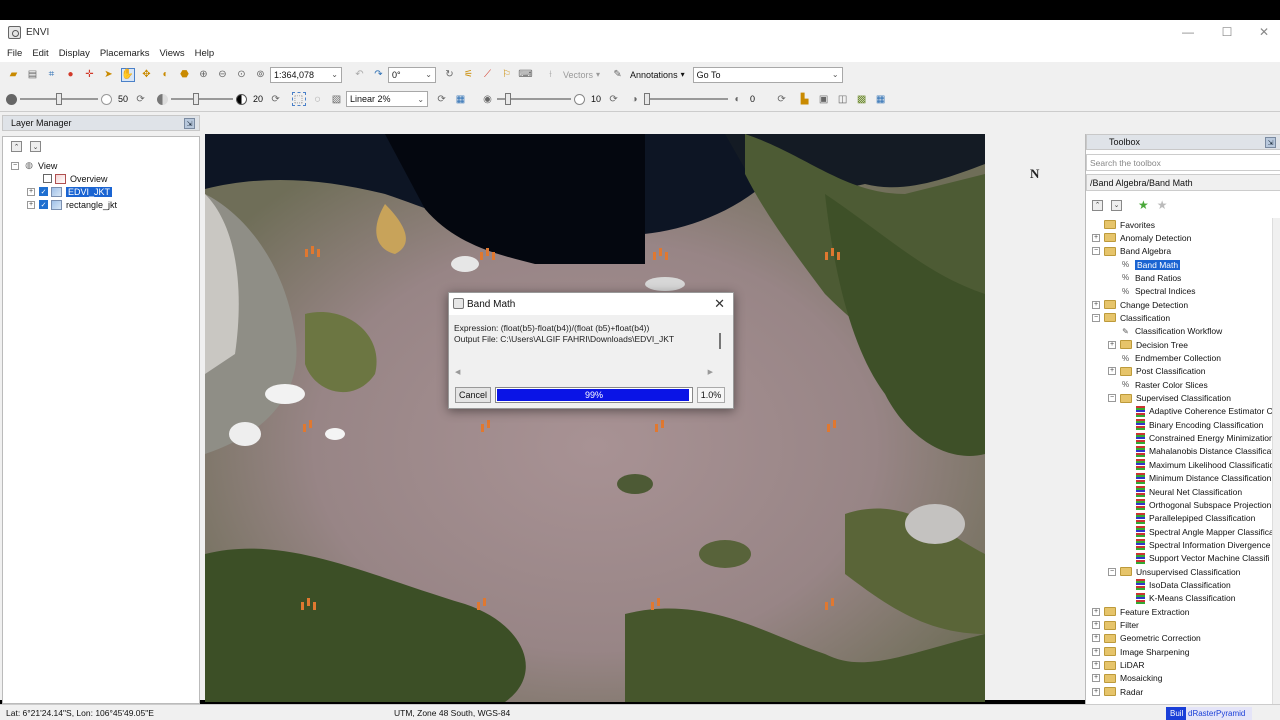 The height and width of the screenshot is (720, 1280). What do you see at coordinates (654, 75) in the screenshot?
I see `annotations-button: Annotations` at bounding box center [654, 75].